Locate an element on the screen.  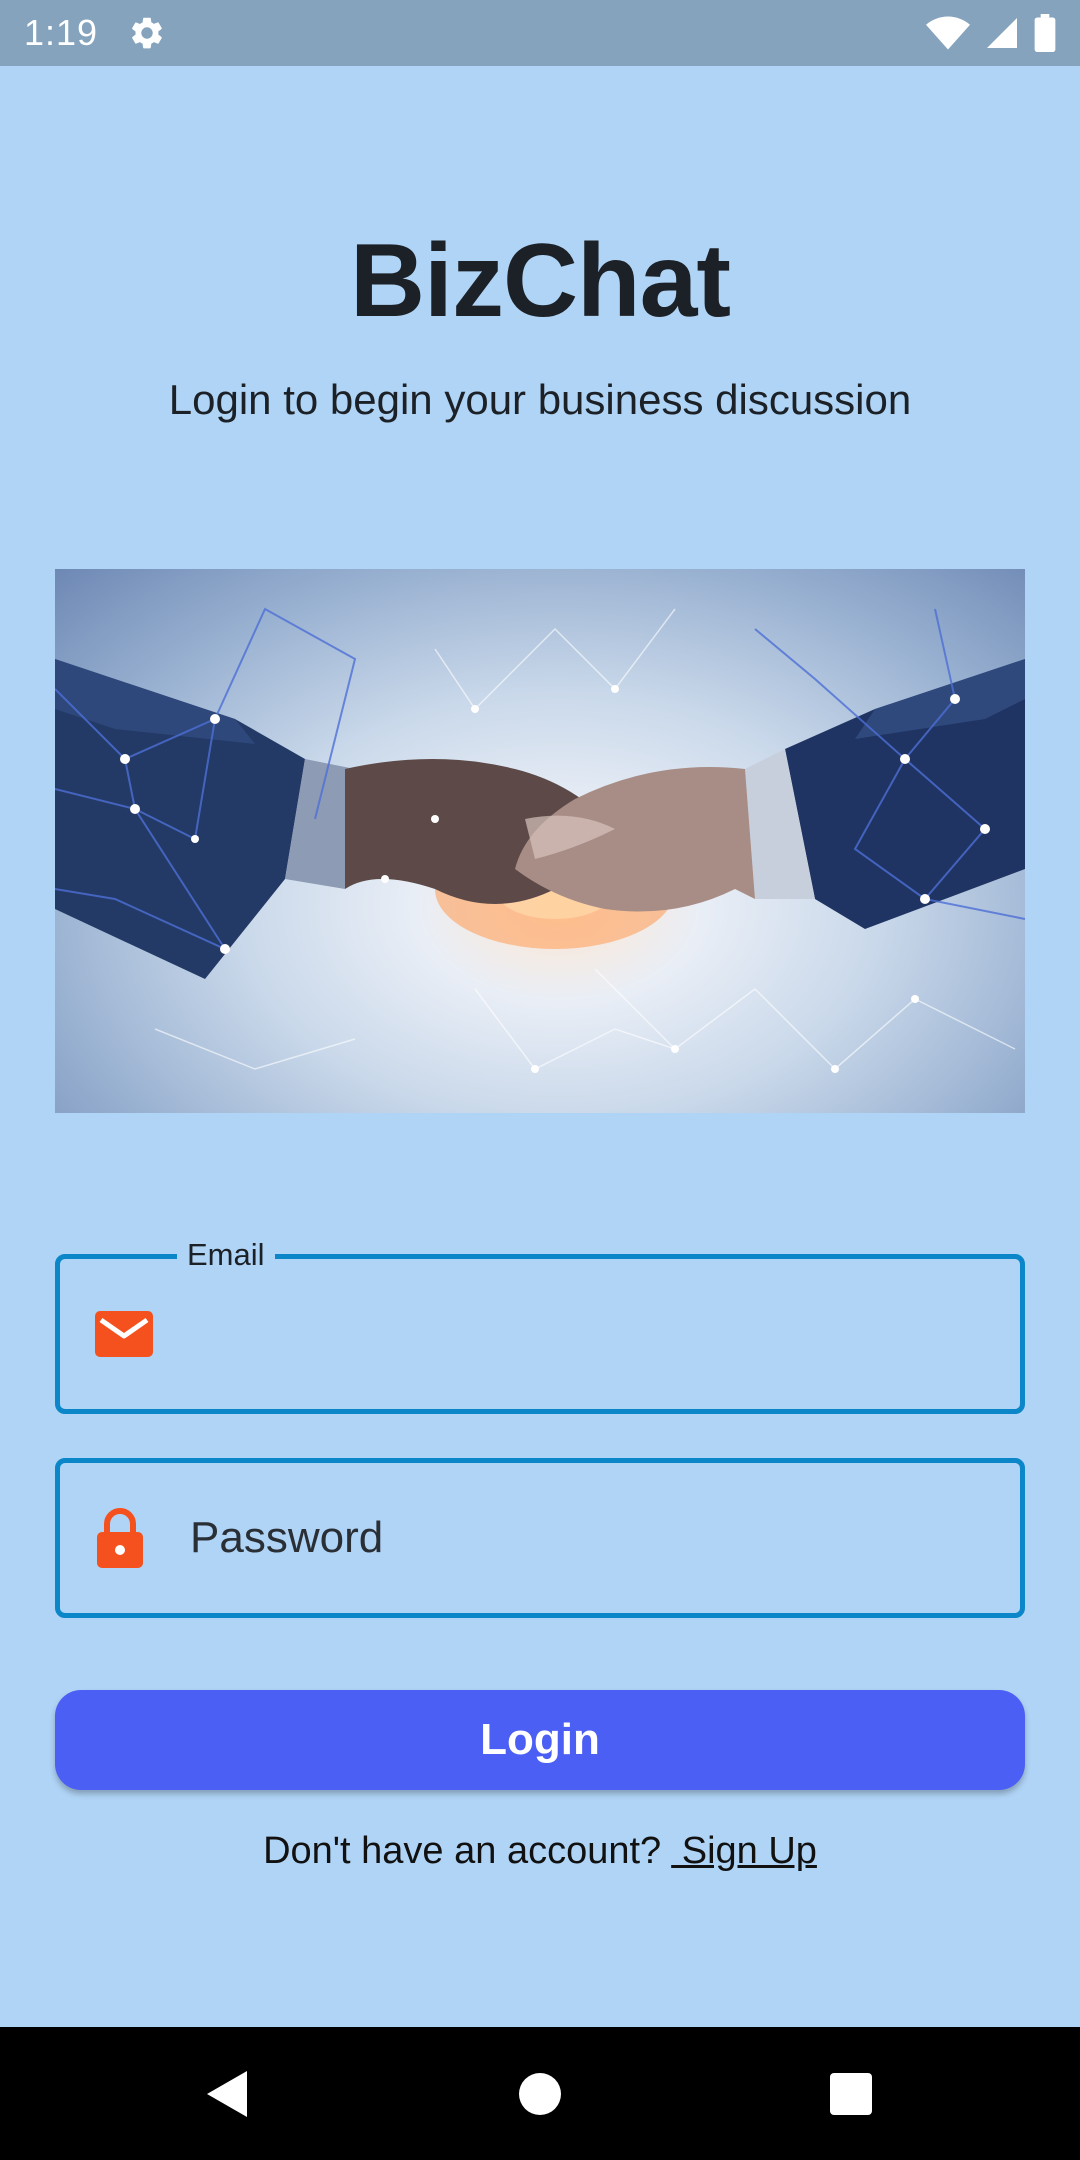
signup-row: Don't have an account? Sign Up is located at coordinates (540, 1851).